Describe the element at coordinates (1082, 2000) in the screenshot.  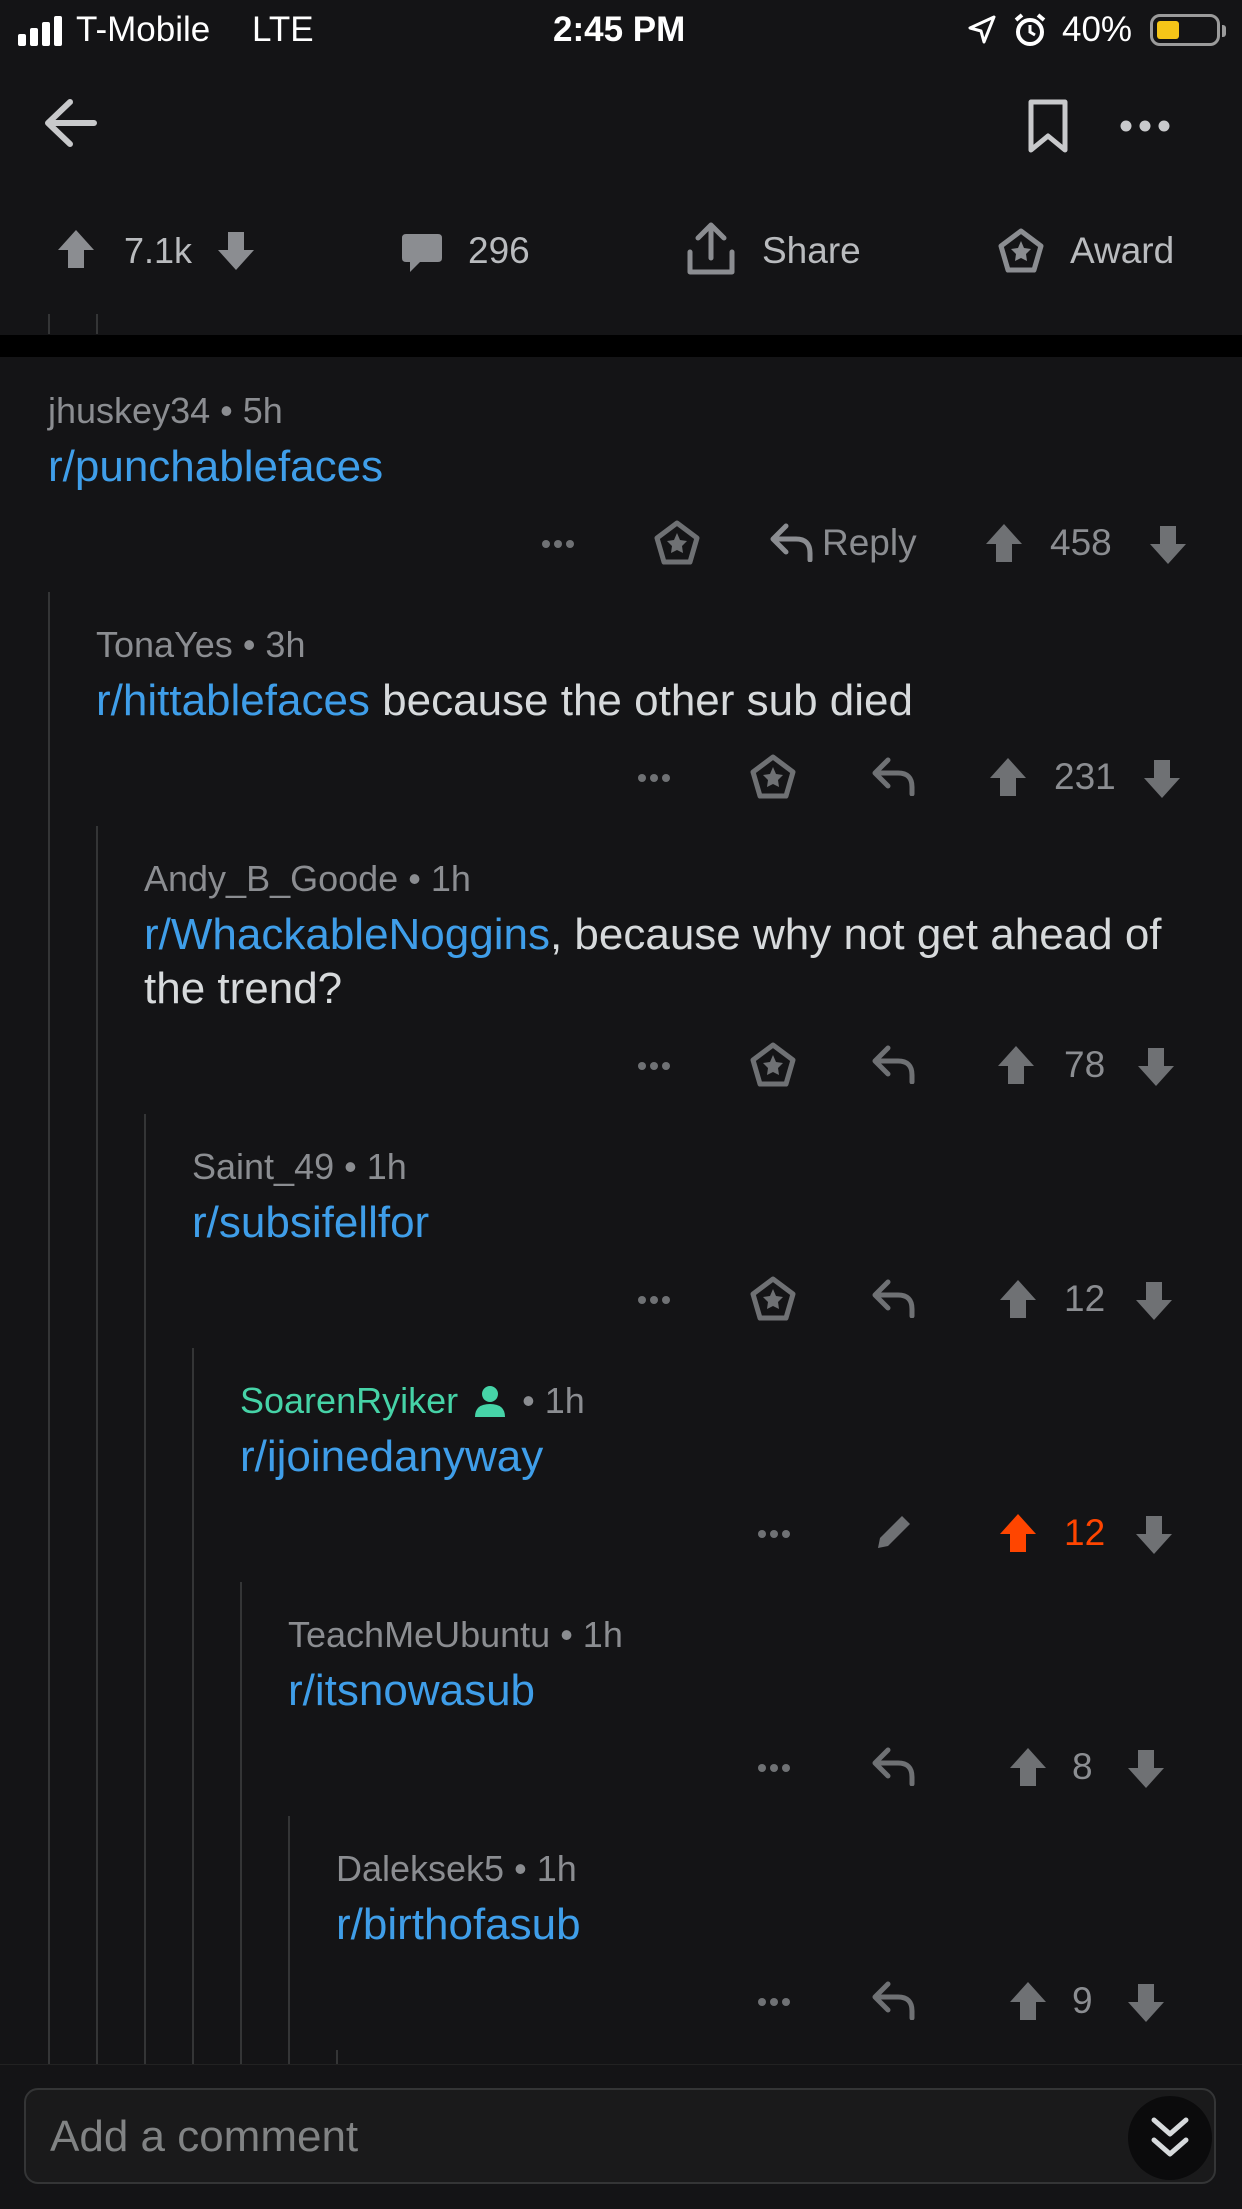
I see `comment-score: 9` at that location.